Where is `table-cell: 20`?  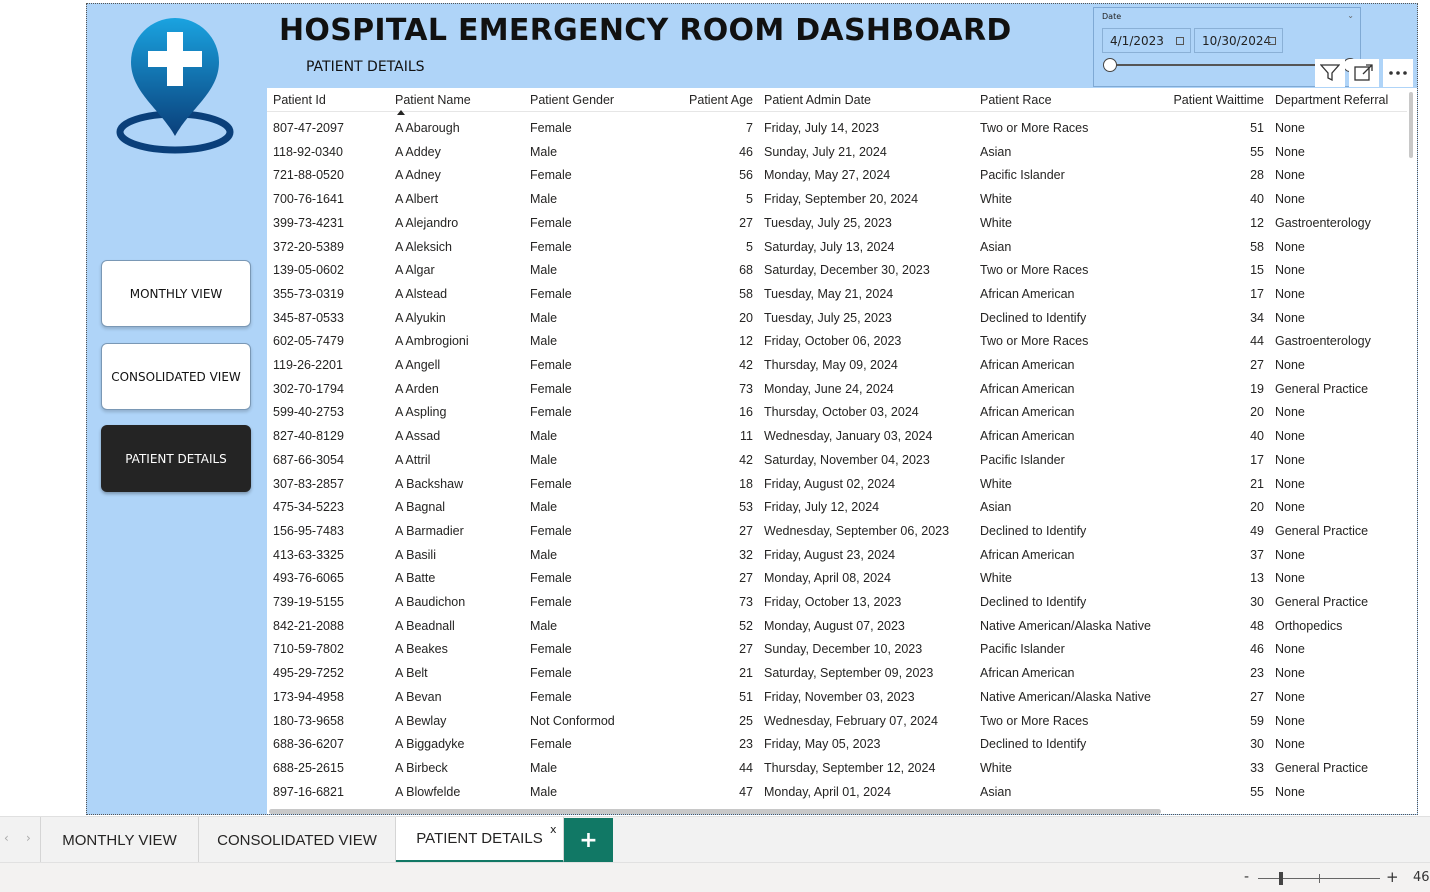 table-cell: 20 is located at coordinates (746, 317).